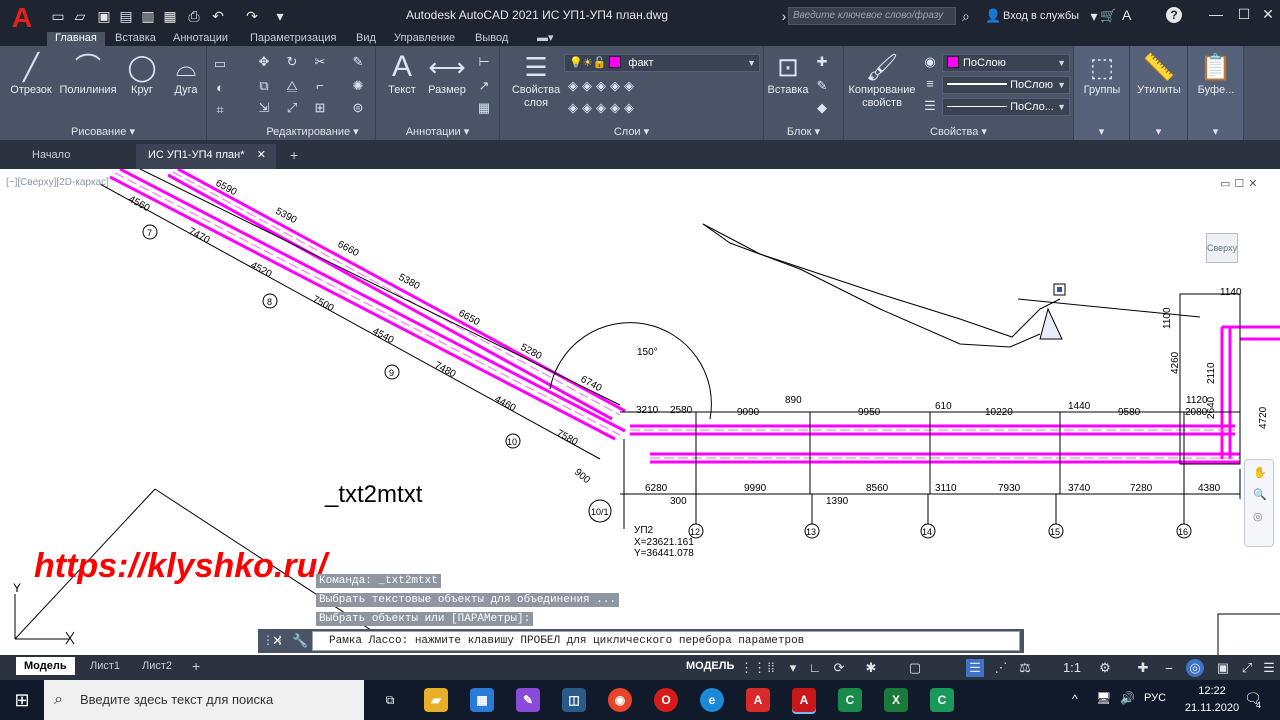 This screenshot has width=1280, height=720. I want to click on isodraft-icon: ✱, so click(871, 668).